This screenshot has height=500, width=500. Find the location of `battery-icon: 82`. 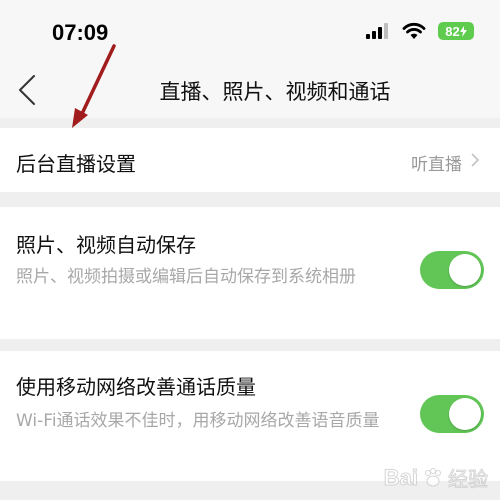

battery-icon: 82 is located at coordinates (456, 31).